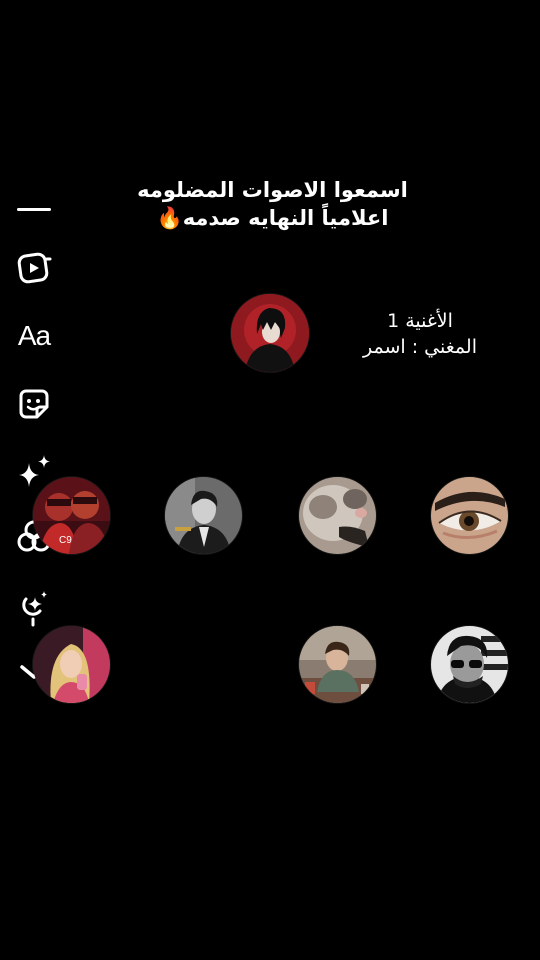 This screenshot has width=540, height=960. I want to click on text-tool-label: Aa, so click(34, 335).